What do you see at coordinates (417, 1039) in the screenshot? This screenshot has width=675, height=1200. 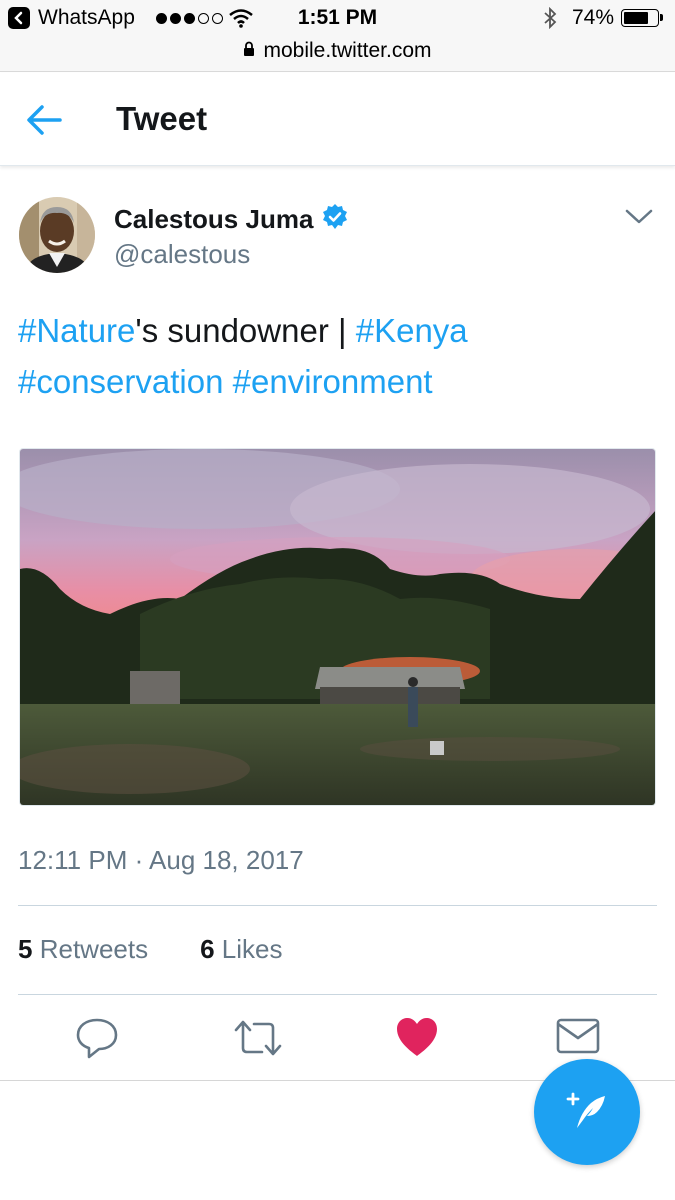 I see `like-heart-icon` at bounding box center [417, 1039].